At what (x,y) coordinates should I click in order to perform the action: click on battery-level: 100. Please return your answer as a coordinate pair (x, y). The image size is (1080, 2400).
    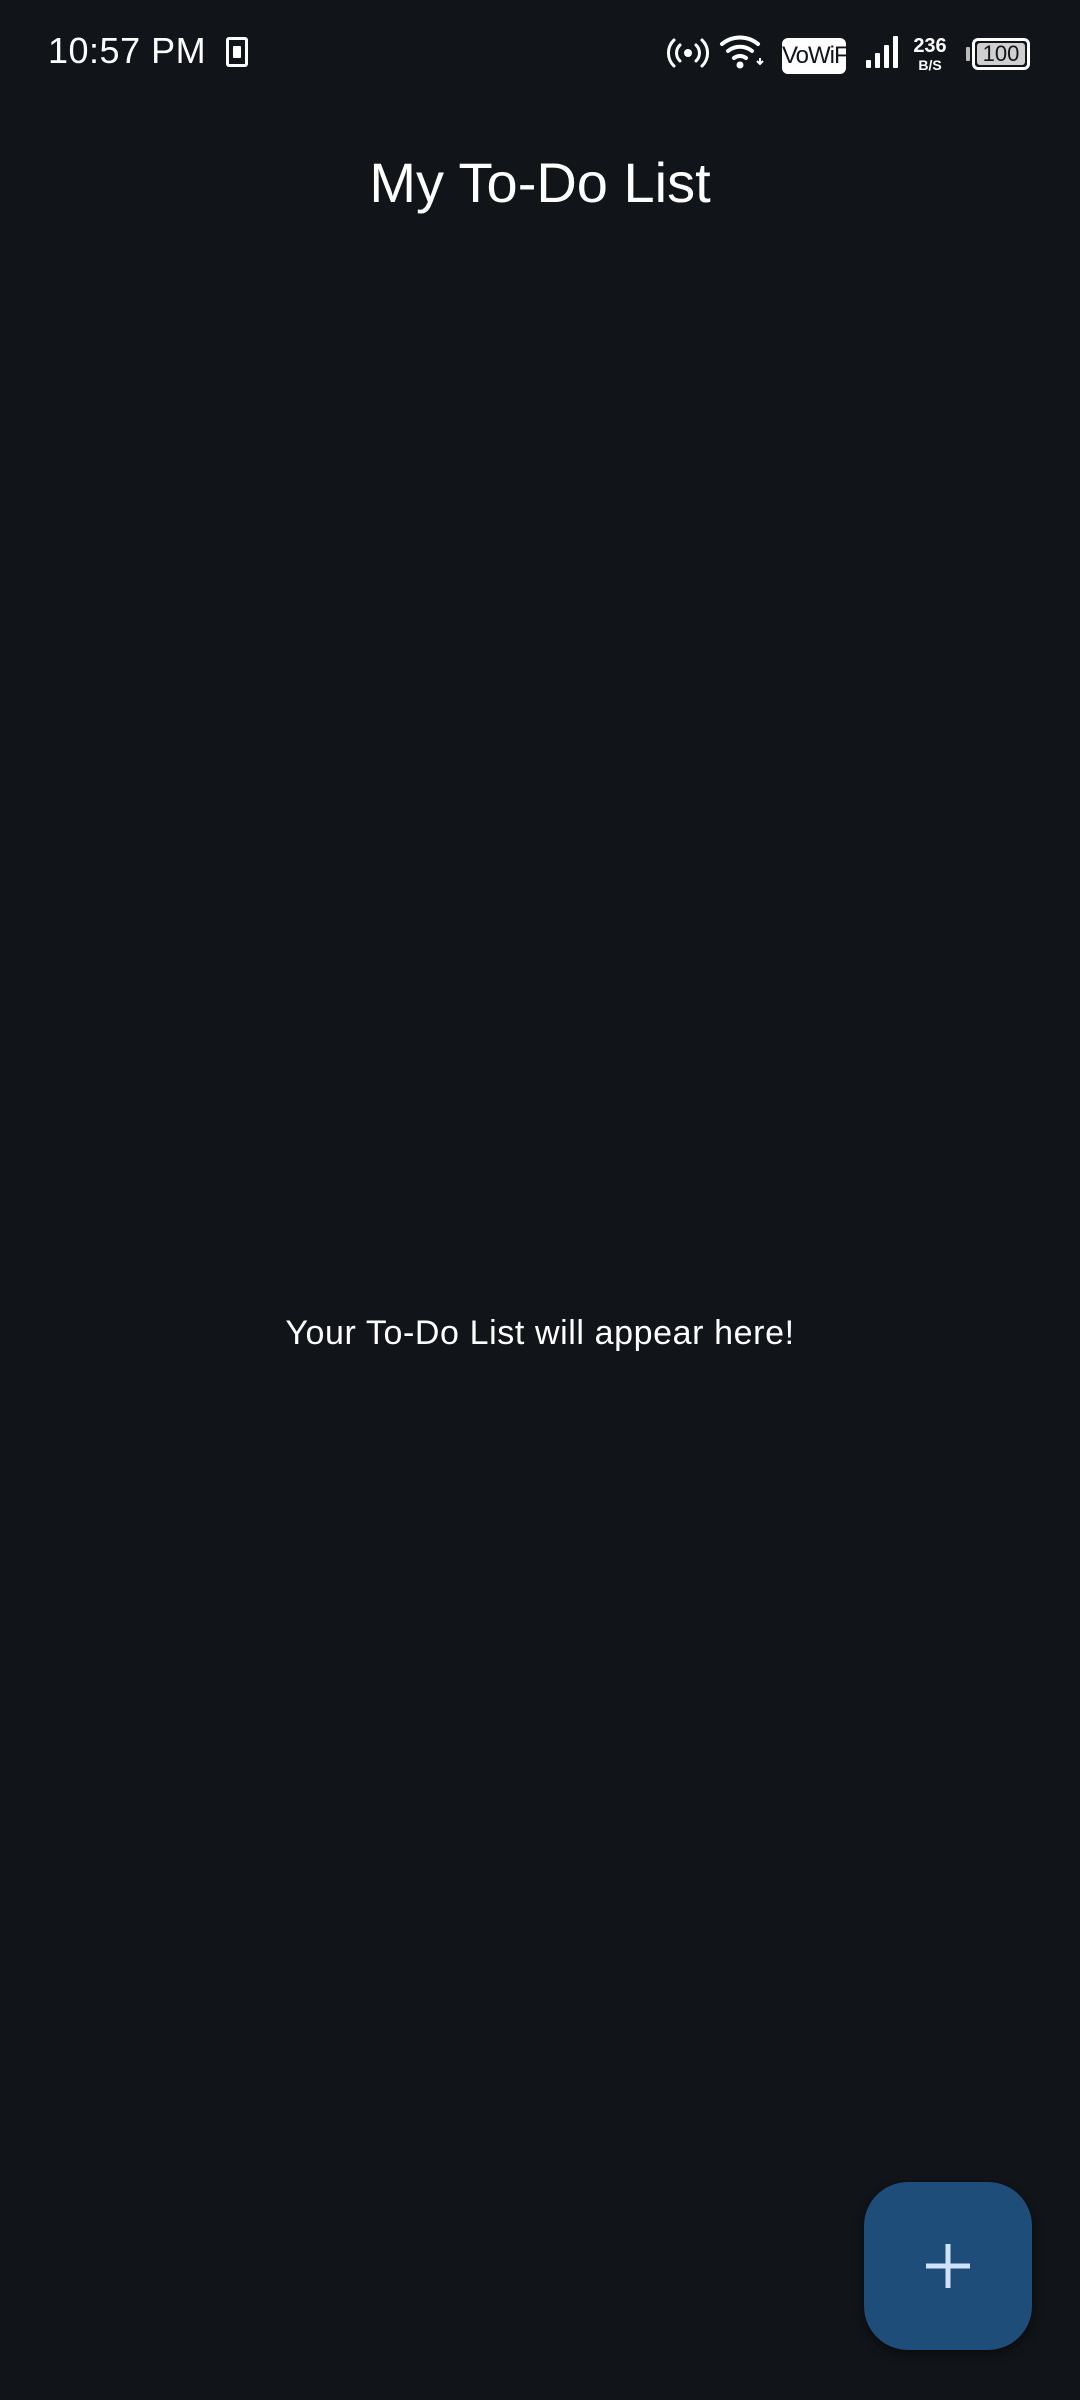
    Looking at the image, I should click on (1001, 54).